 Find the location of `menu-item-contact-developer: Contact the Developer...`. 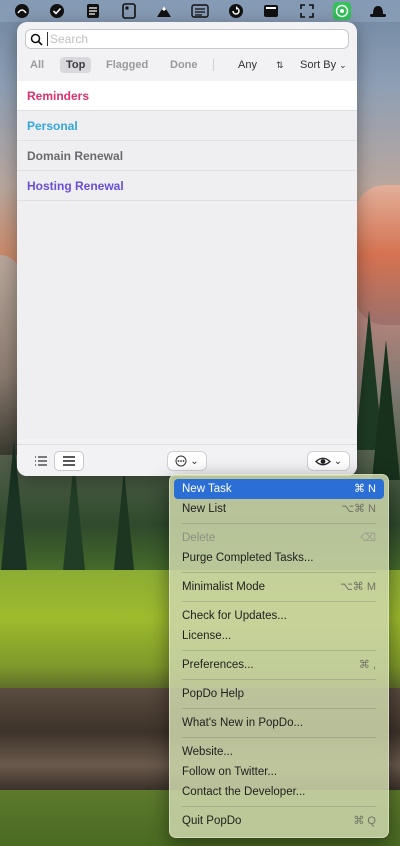

menu-item-contact-developer: Contact the Developer... is located at coordinates (279, 792).